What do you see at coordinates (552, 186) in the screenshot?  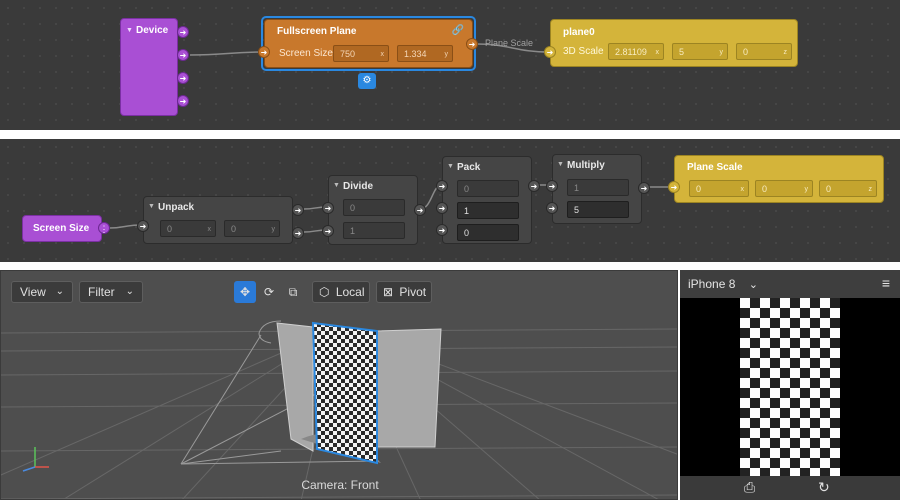 I see `multiply-input-port-a: ➜` at bounding box center [552, 186].